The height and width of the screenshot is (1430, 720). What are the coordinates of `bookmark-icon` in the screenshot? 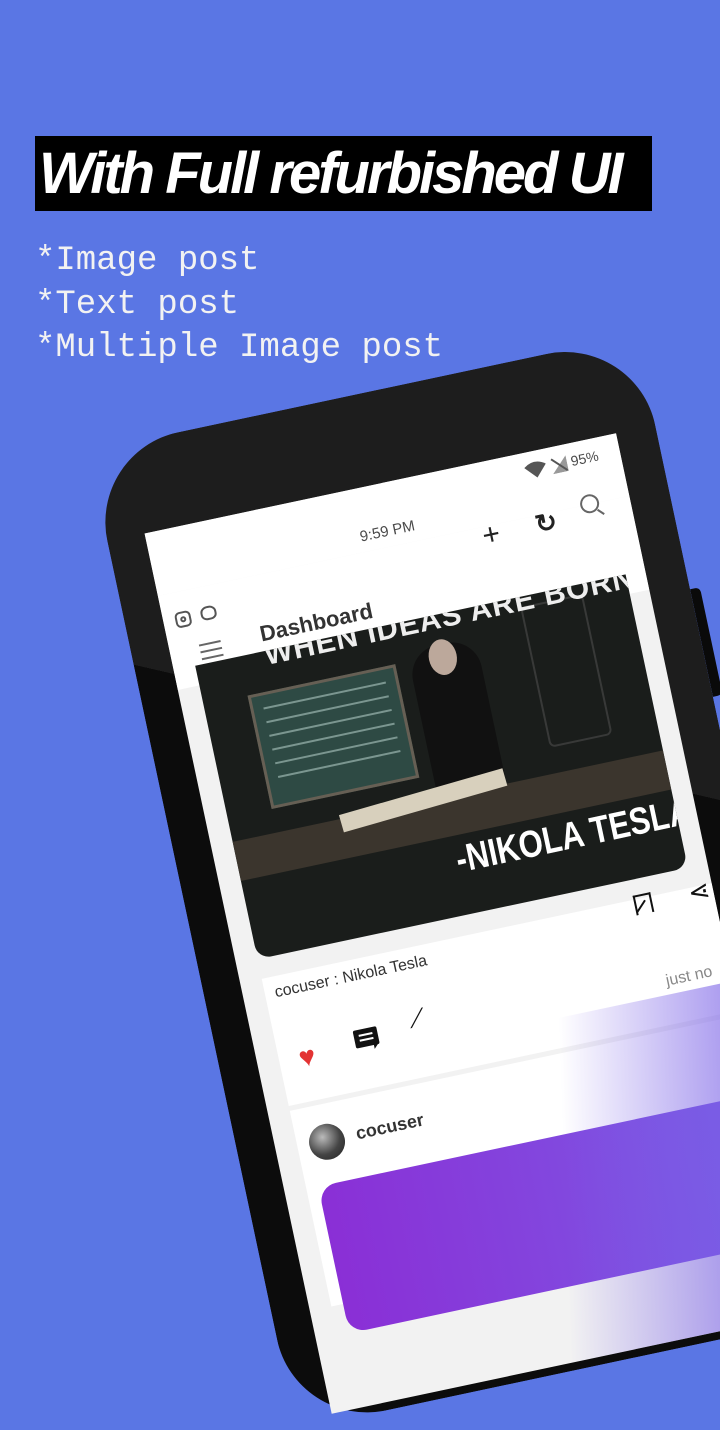 It's located at (643, 904).